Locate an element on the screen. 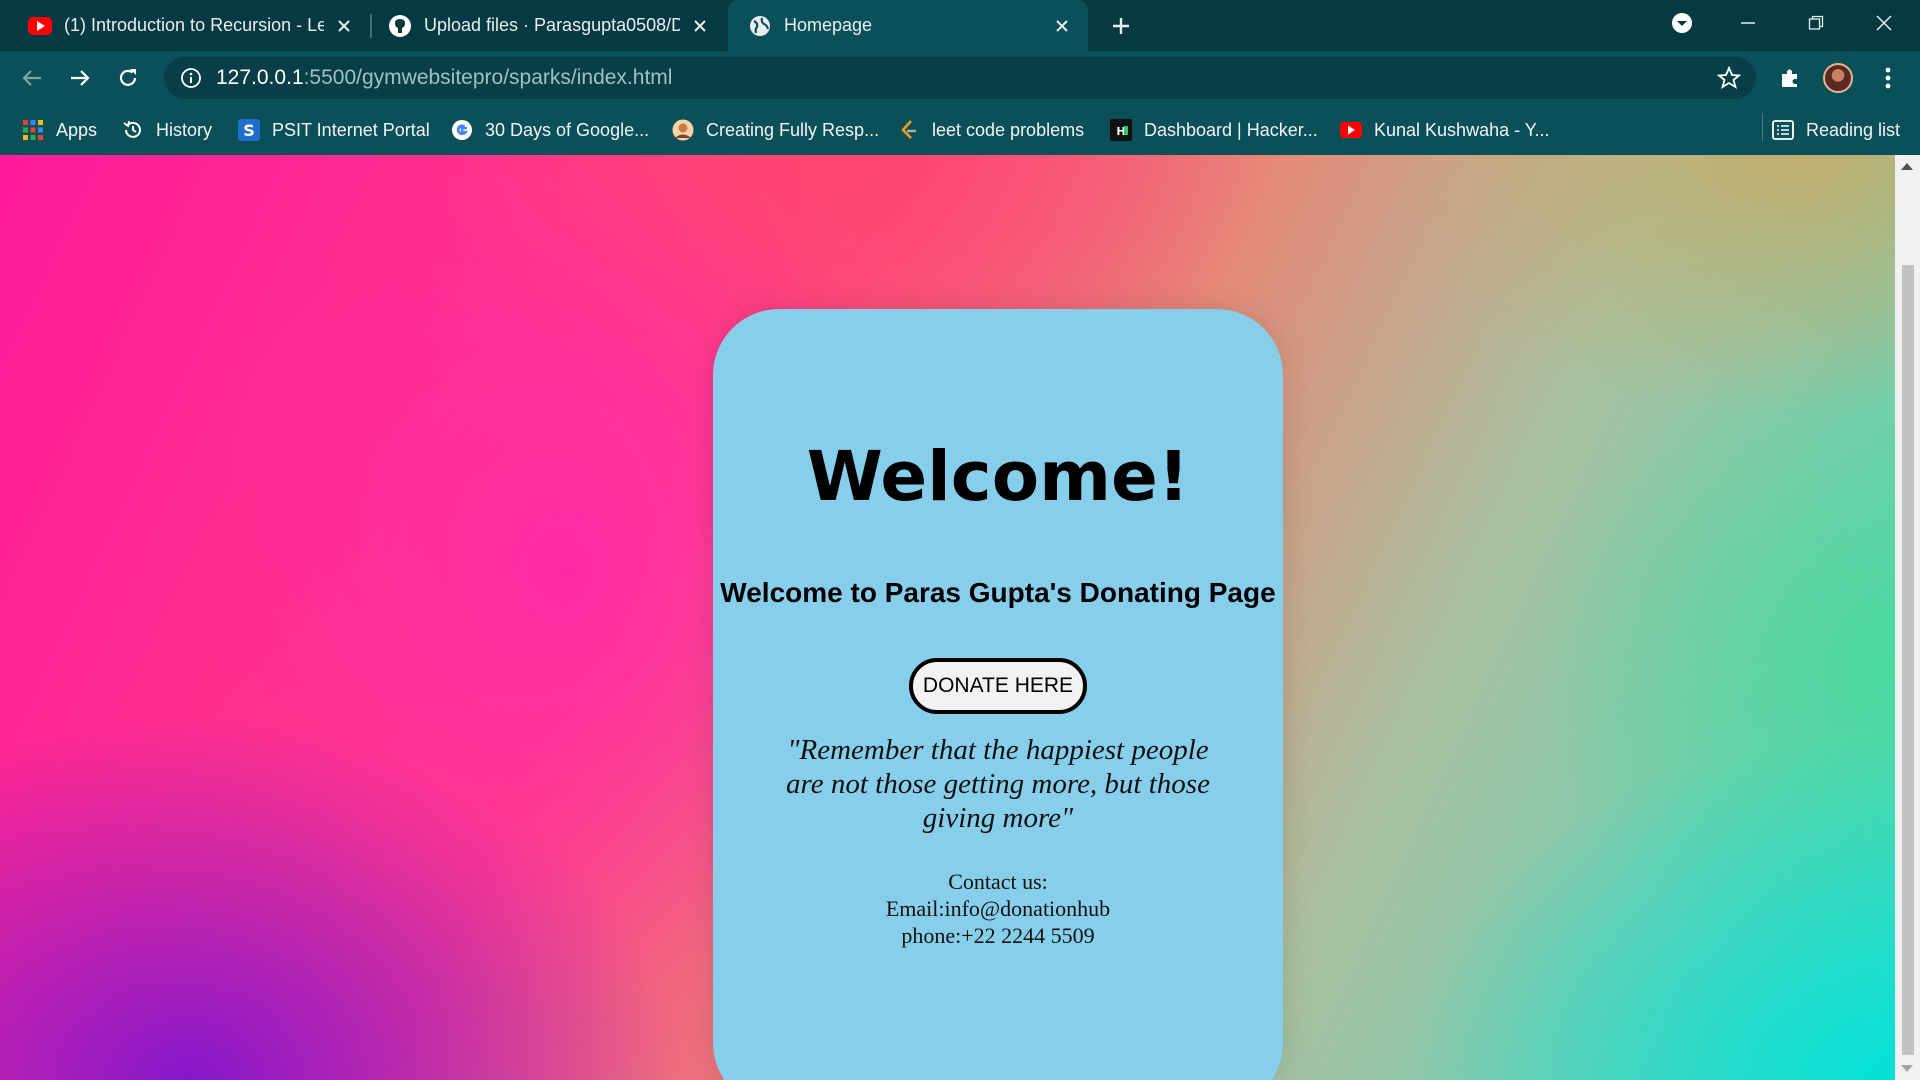  tab-title: (1) Introduction to Recursion - Le is located at coordinates (194, 25).